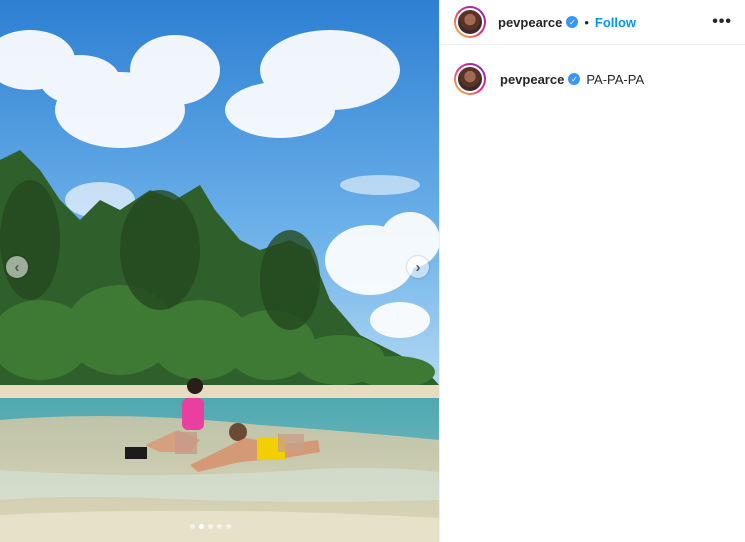 This screenshot has width=745, height=542. I want to click on chevron-right-icon: ›, so click(418, 267).